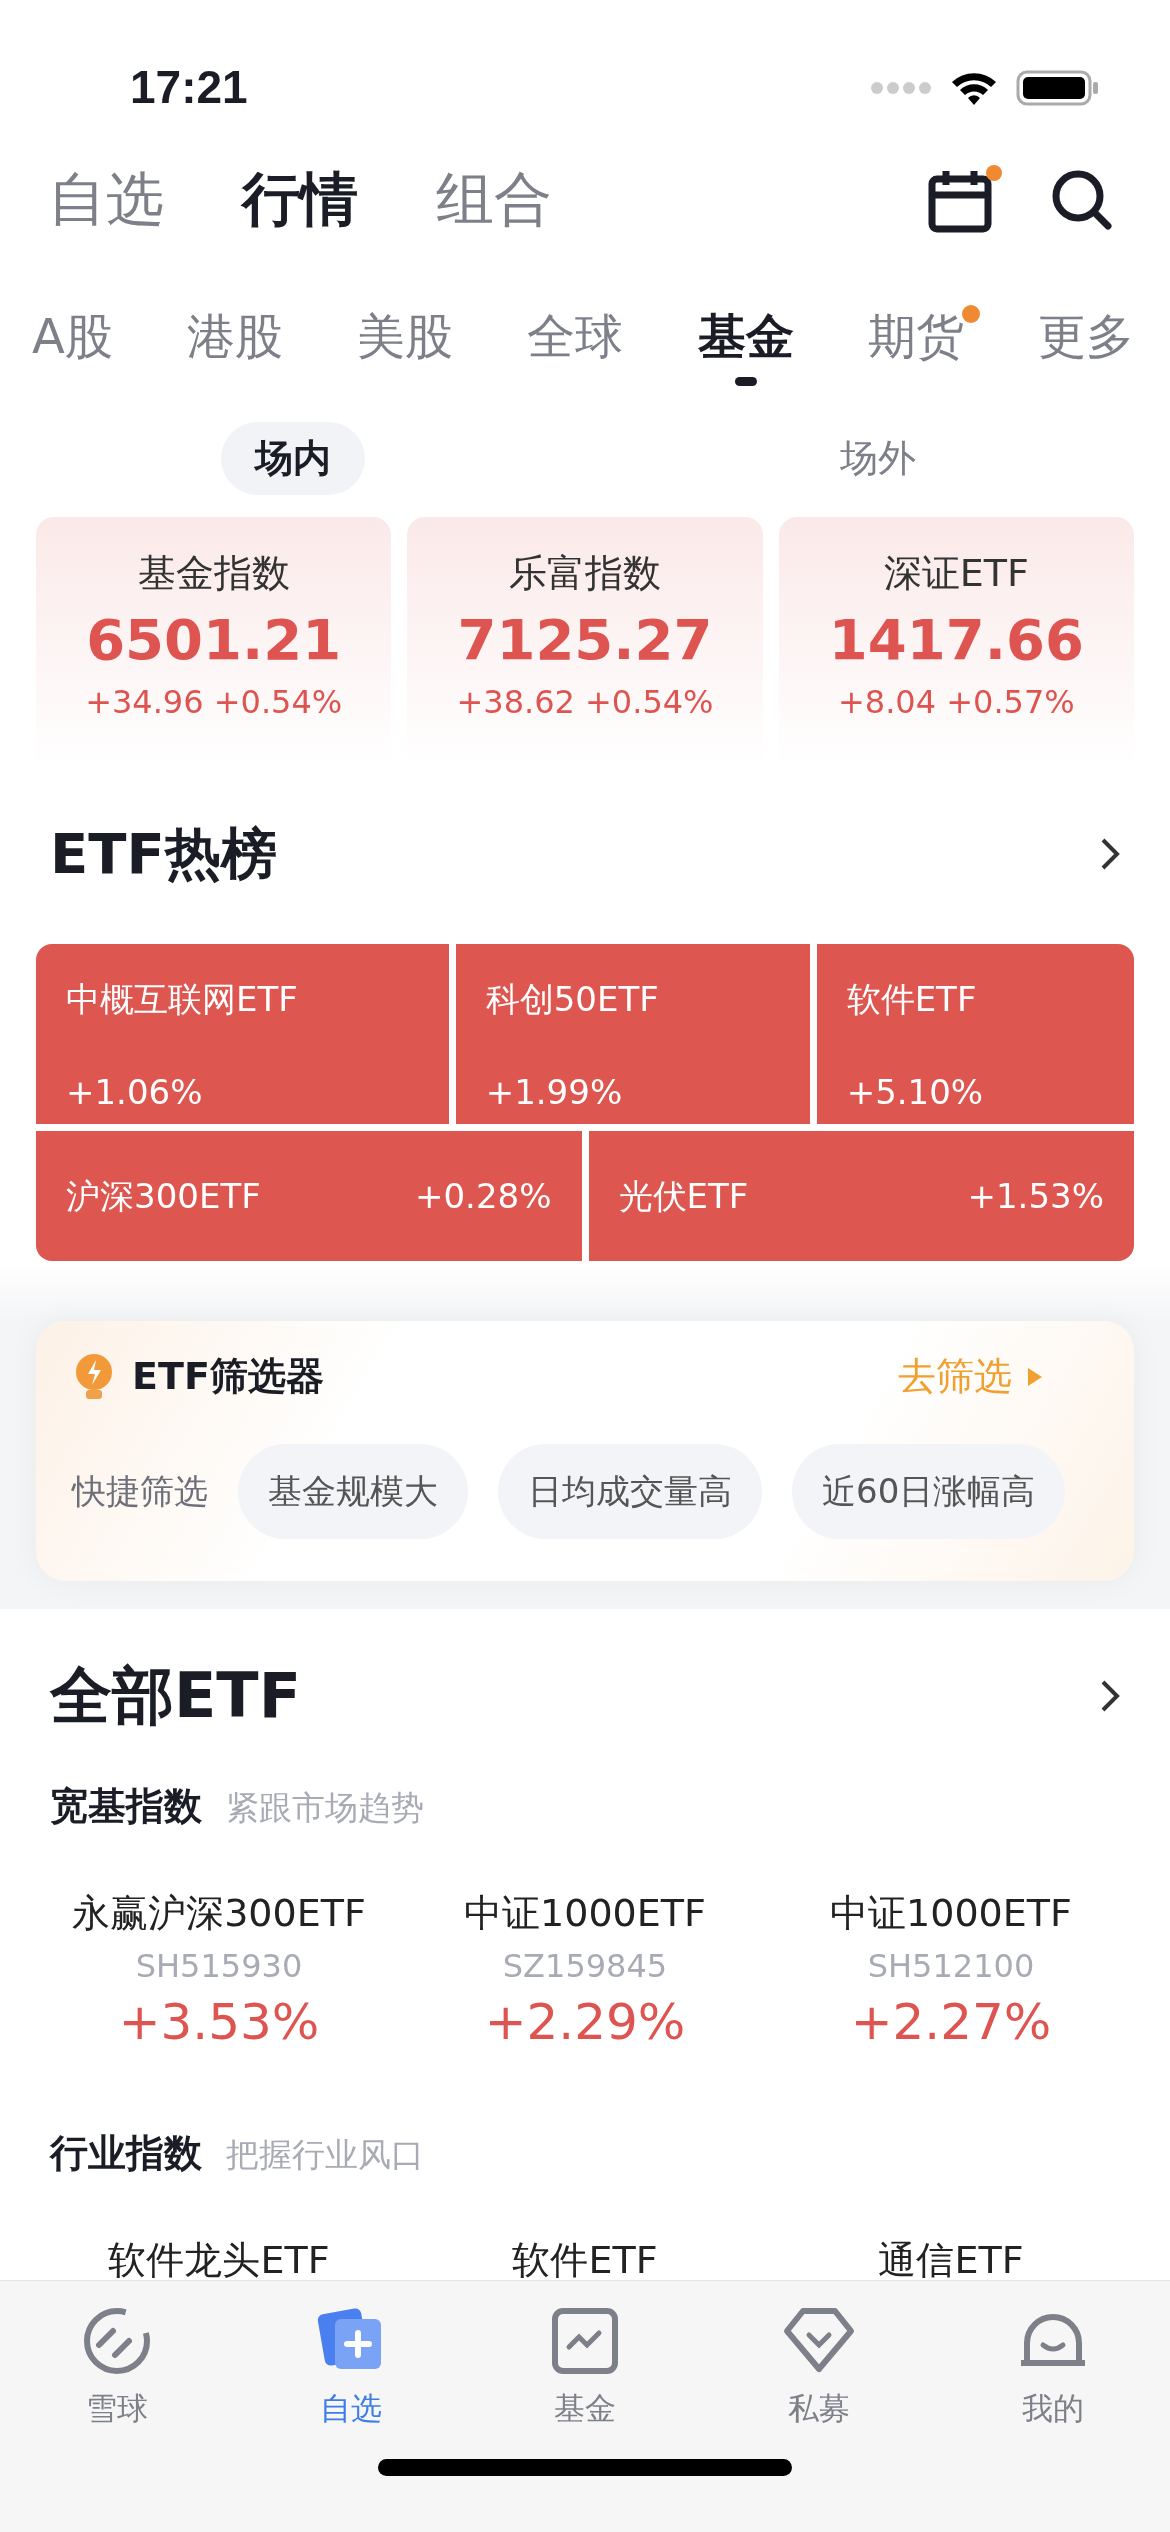  I want to click on filter-chip: 近60日涨幅高, so click(929, 1492).